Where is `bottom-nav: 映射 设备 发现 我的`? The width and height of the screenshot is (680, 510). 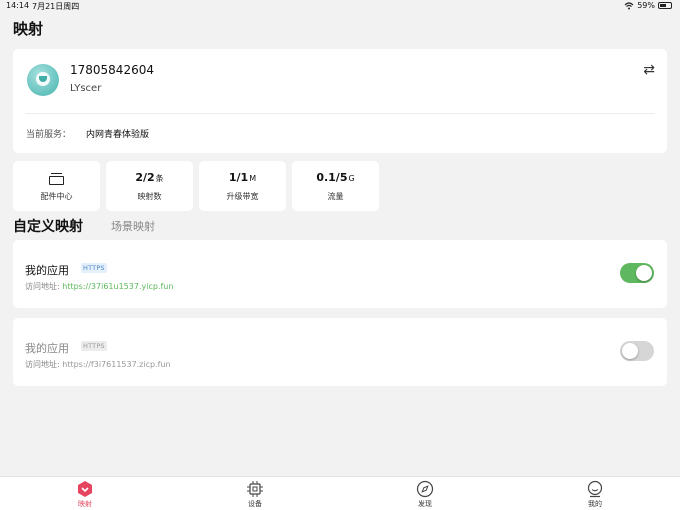
bottom-nav: 映射 设备 发现 我的 is located at coordinates (340, 493).